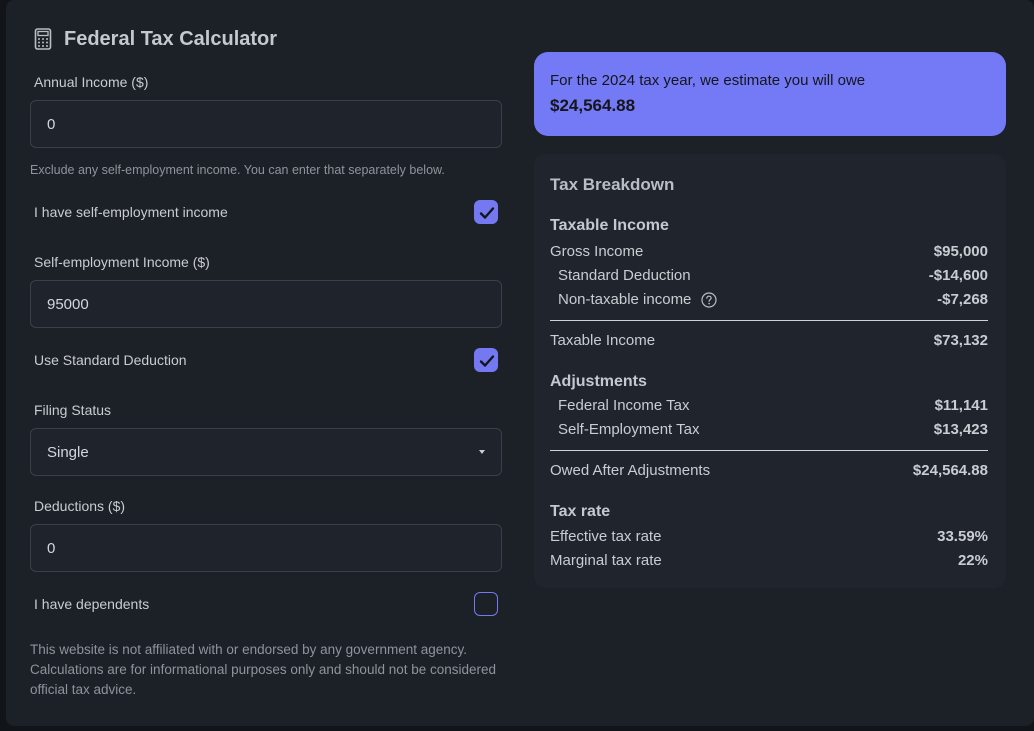 The image size is (1034, 731). Describe the element at coordinates (51, 124) in the screenshot. I see `annual-income-value: 0` at that location.